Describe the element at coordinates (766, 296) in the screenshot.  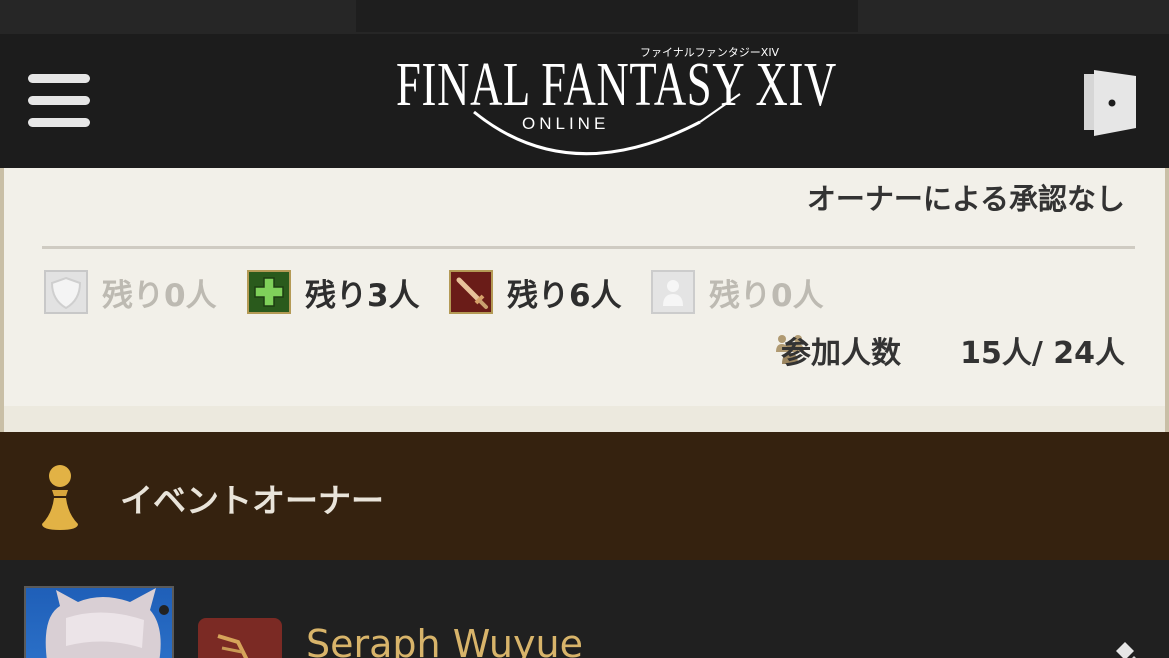
I see `role-any-label: 残り0人` at that location.